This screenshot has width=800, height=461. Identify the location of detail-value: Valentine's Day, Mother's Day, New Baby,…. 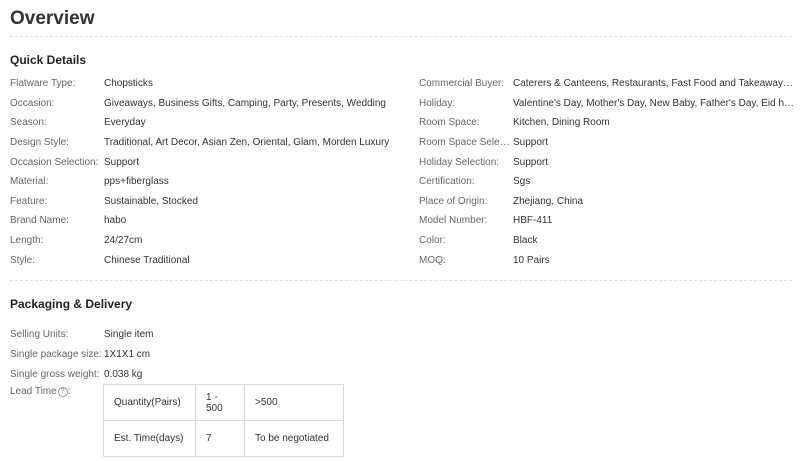
(654, 103).